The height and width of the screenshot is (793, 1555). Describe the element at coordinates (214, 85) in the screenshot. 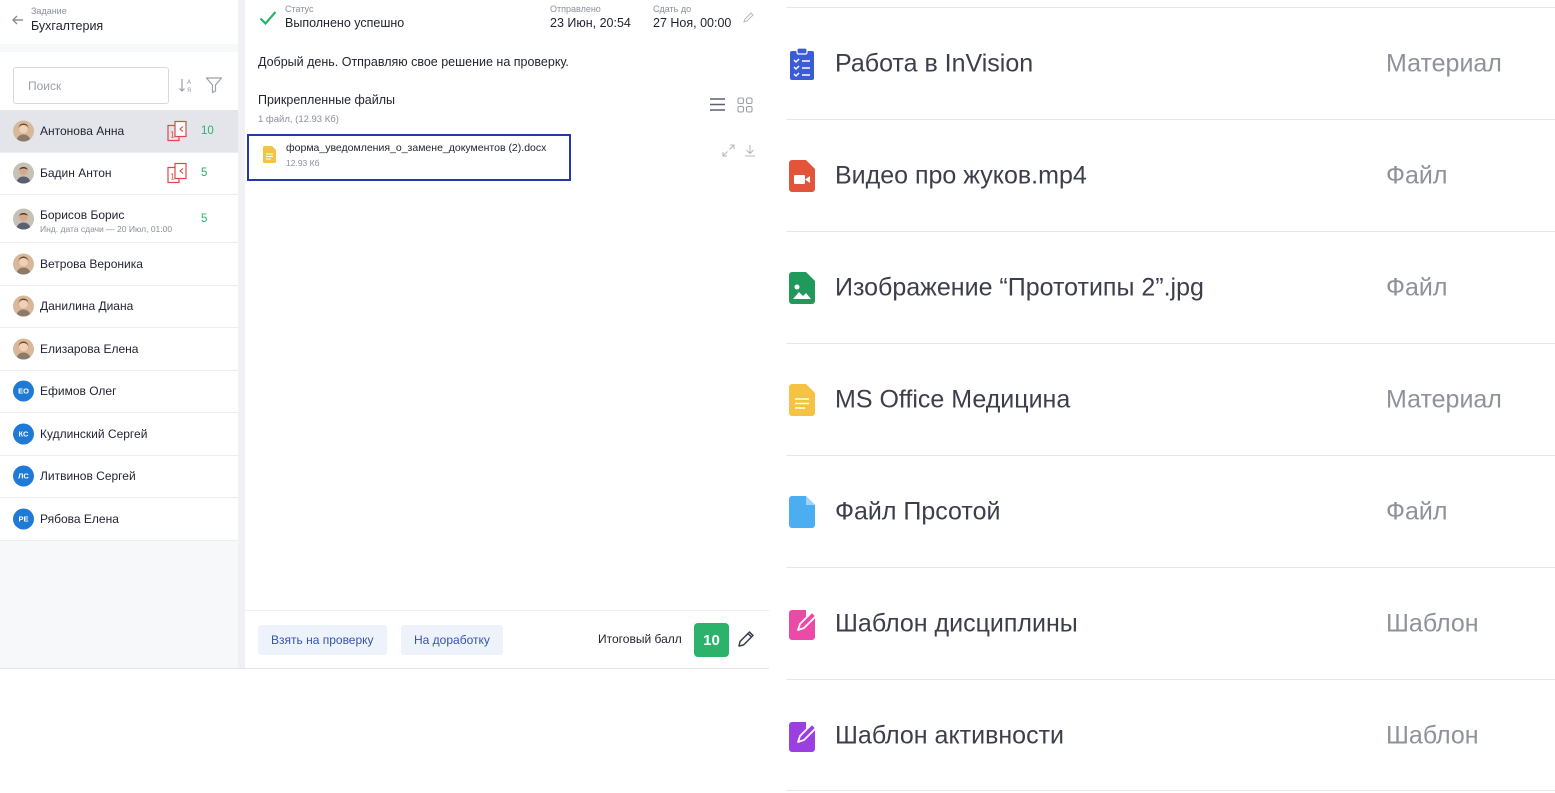

I see `filter-icon` at that location.